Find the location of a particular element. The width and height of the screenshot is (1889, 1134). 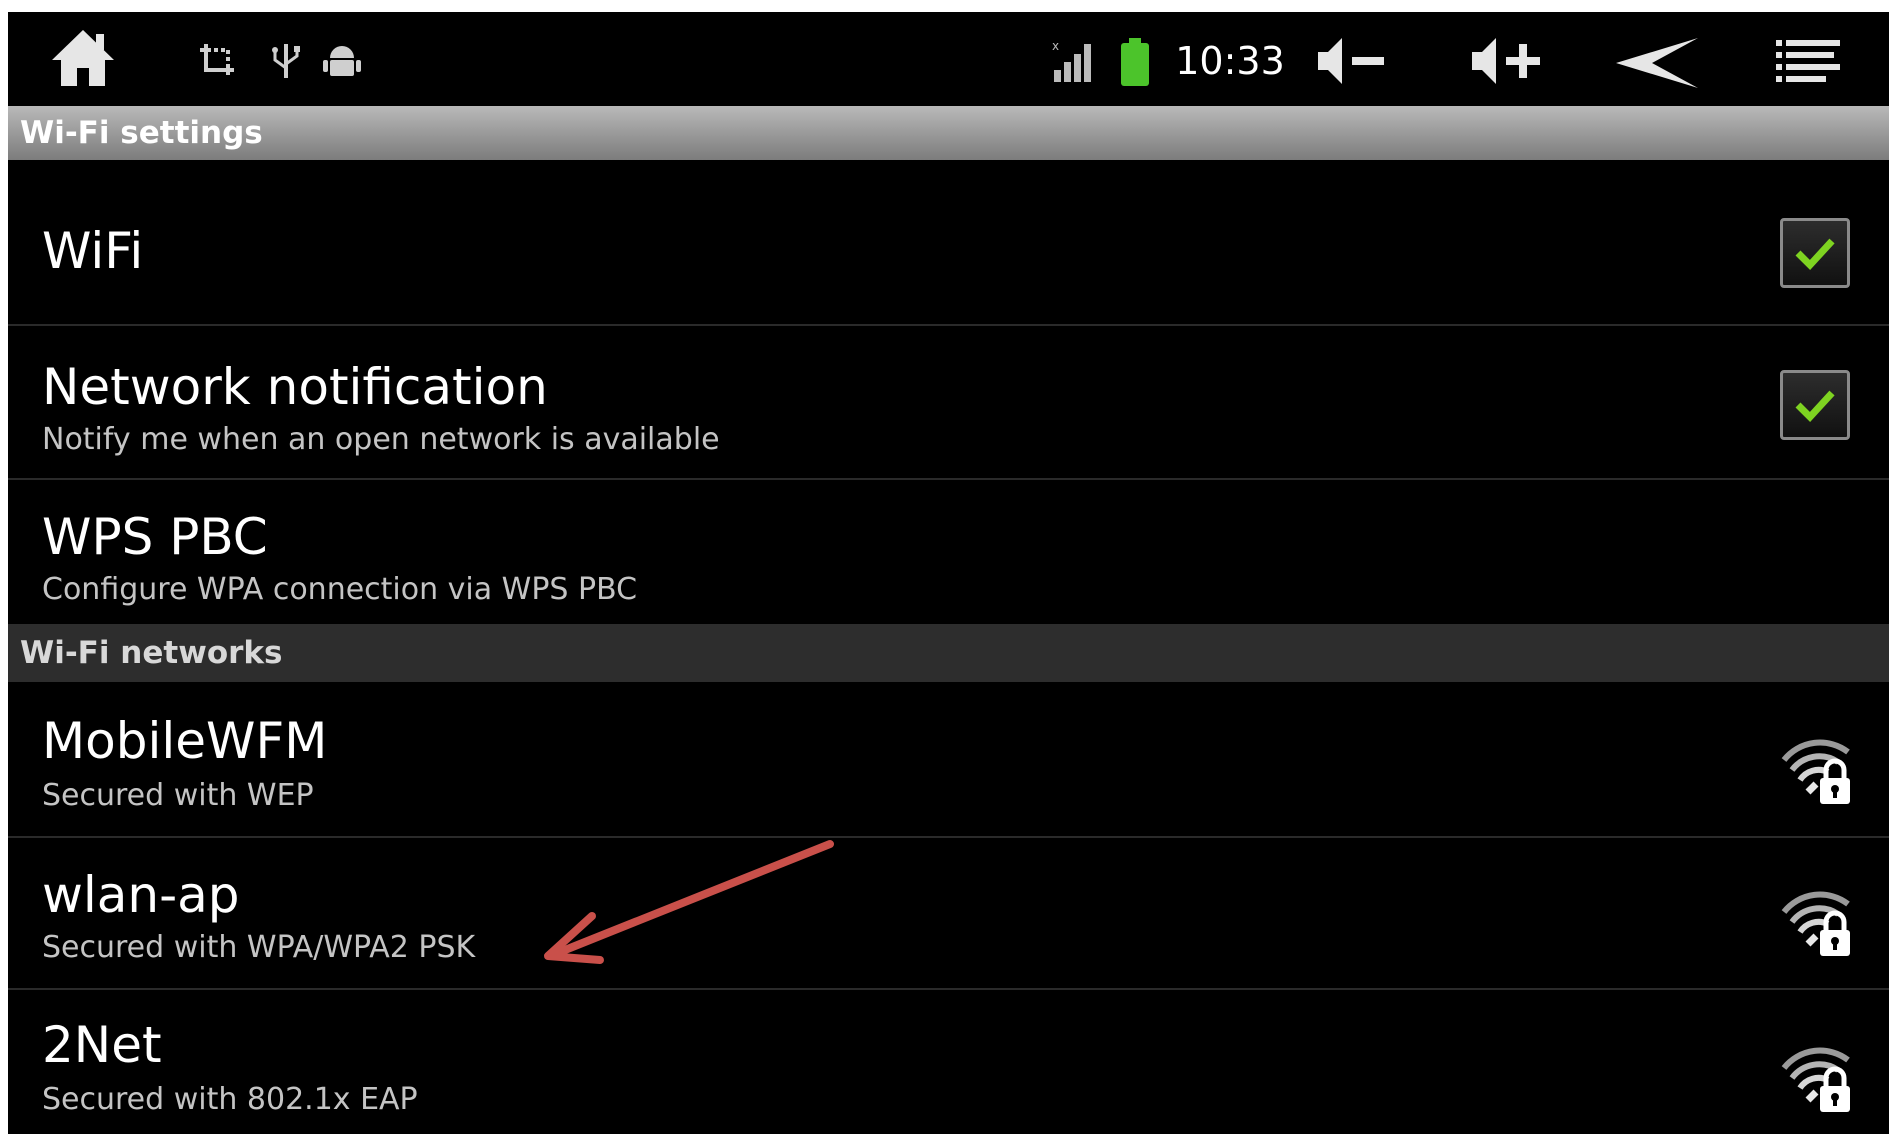

wifi-checkbox is located at coordinates (1815, 253).